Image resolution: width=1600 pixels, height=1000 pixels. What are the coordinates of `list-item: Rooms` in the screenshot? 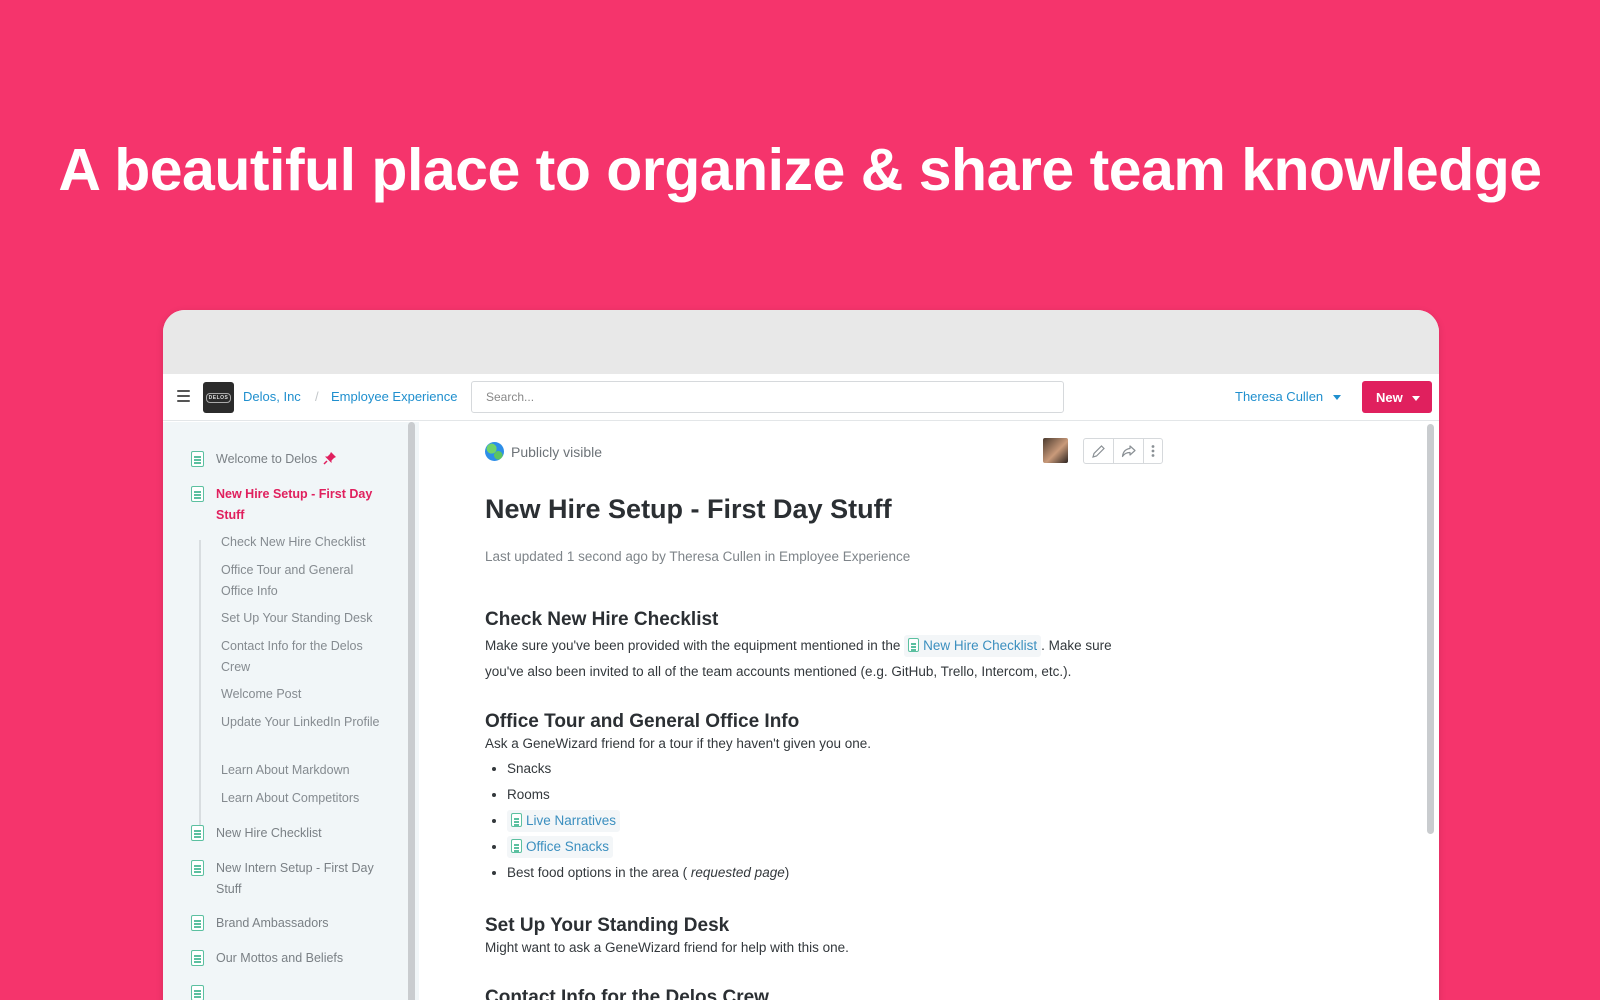 It's located at (648, 795).